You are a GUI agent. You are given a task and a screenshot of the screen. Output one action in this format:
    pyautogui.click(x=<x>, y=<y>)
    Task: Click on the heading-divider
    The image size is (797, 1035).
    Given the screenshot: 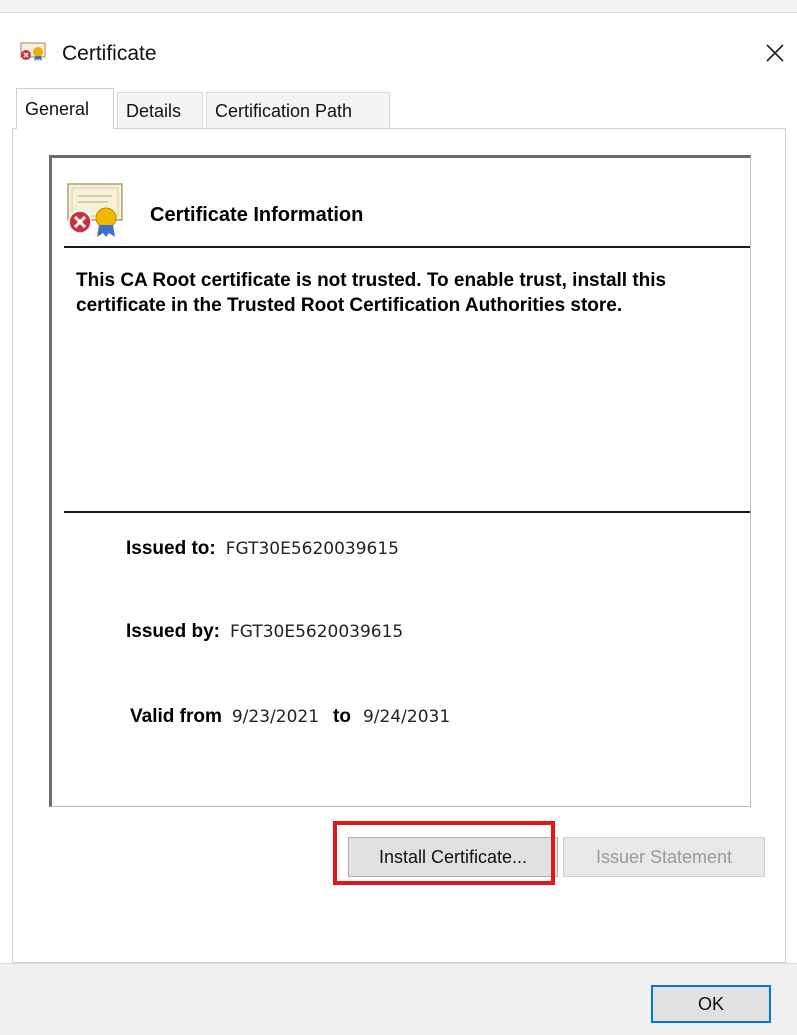 What is the action you would take?
    pyautogui.click(x=407, y=247)
    